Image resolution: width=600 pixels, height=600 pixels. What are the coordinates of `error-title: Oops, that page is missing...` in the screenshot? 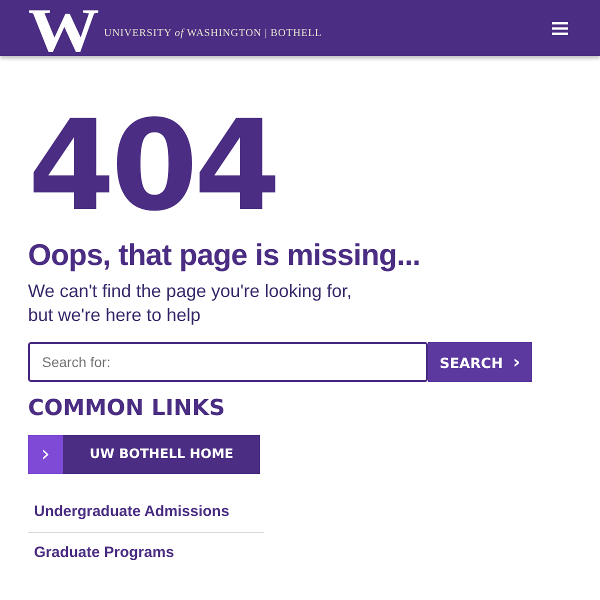 It's located at (225, 256).